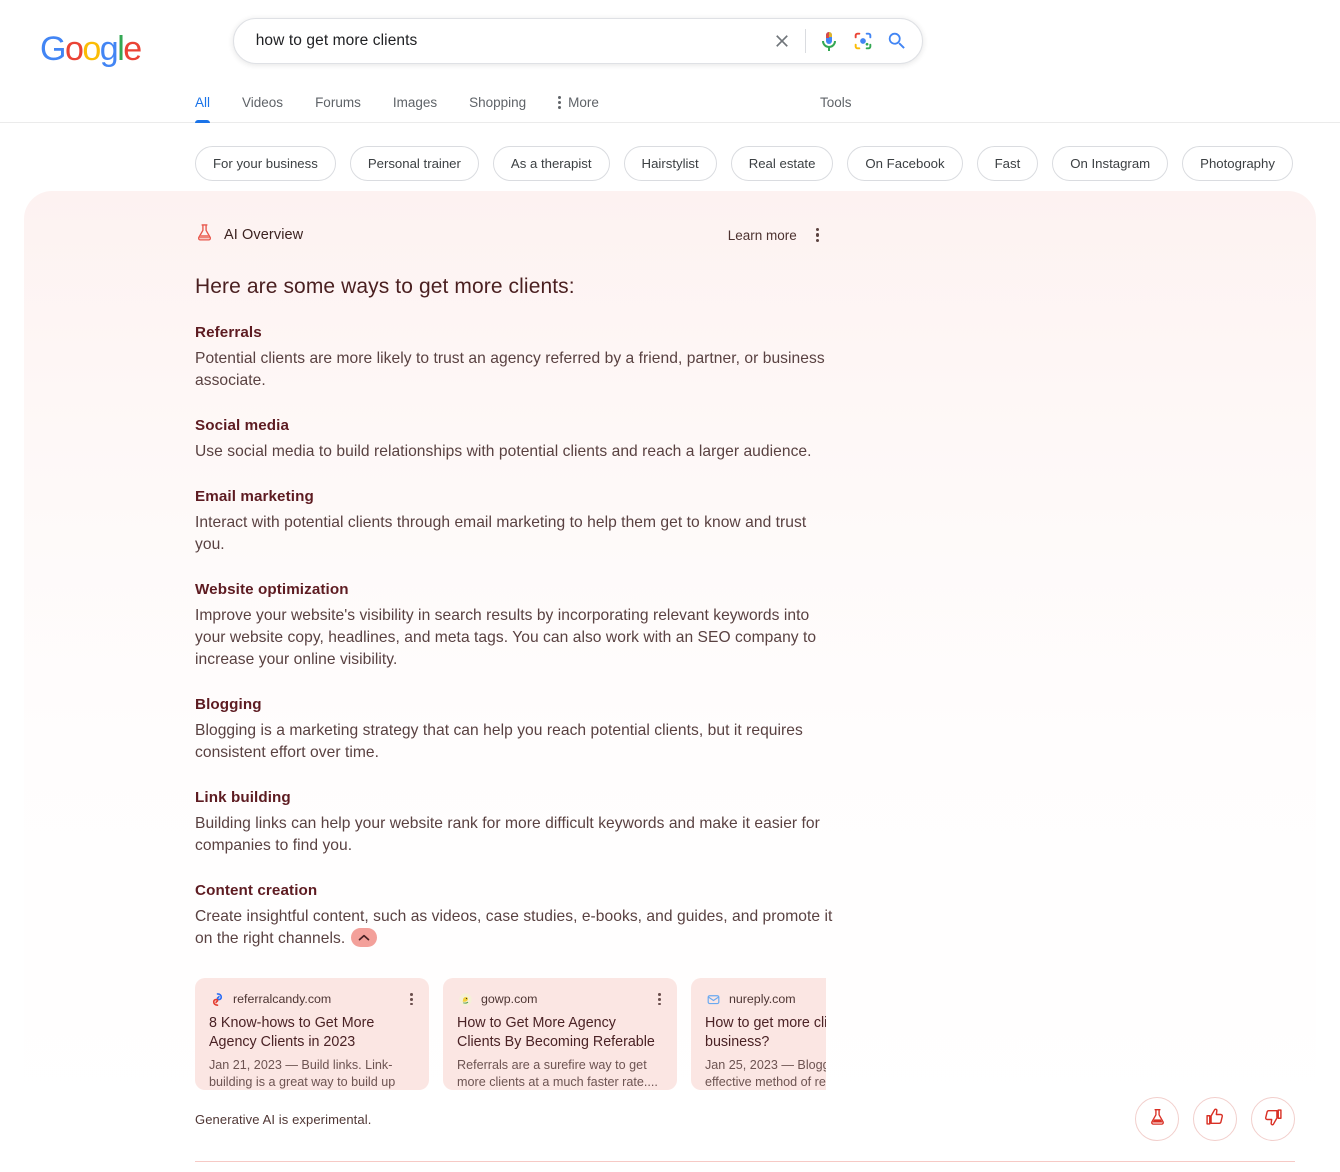 This screenshot has width=1340, height=1172. I want to click on search-icon, so click(897, 41).